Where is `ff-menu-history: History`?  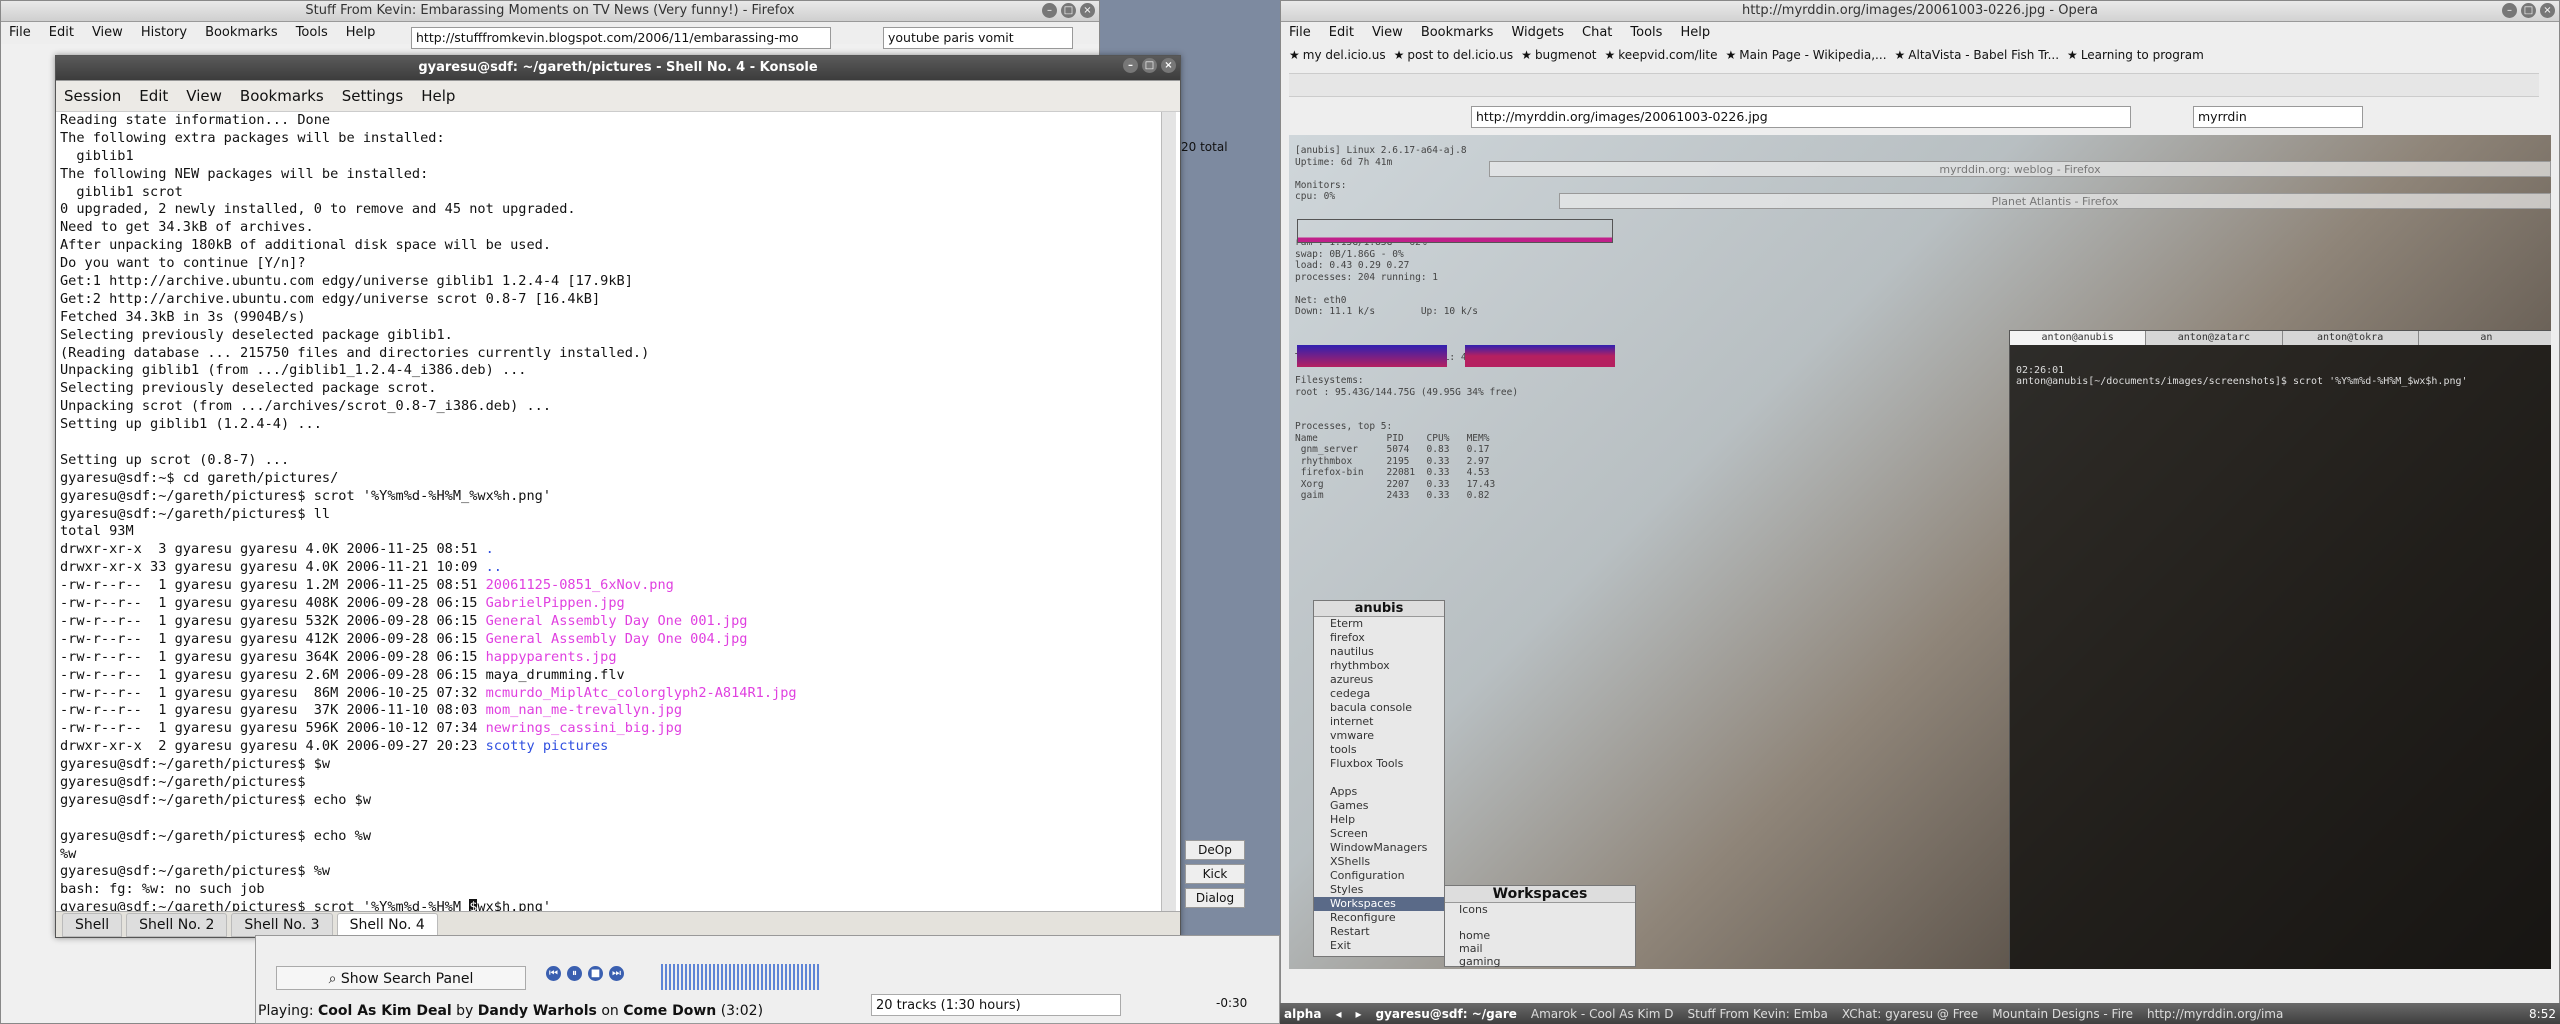 ff-menu-history: History is located at coordinates (164, 33).